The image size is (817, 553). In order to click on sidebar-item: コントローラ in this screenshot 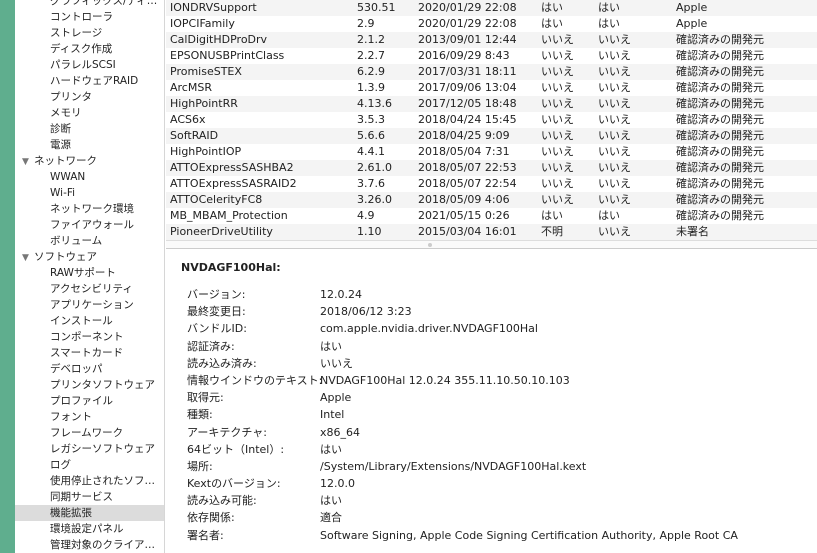, I will do `click(89, 17)`.